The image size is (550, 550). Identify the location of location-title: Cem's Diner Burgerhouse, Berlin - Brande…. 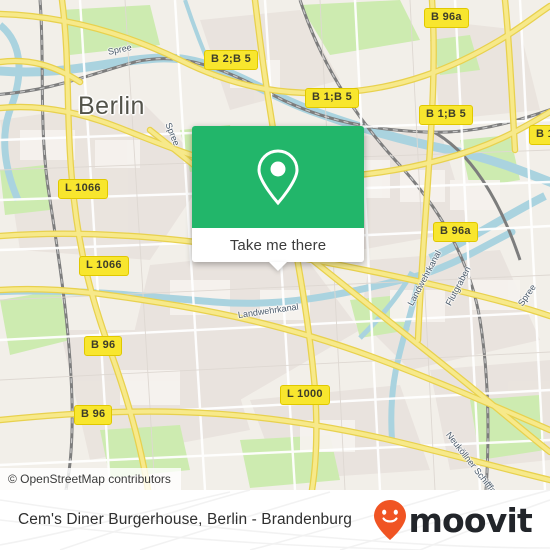
(185, 519).